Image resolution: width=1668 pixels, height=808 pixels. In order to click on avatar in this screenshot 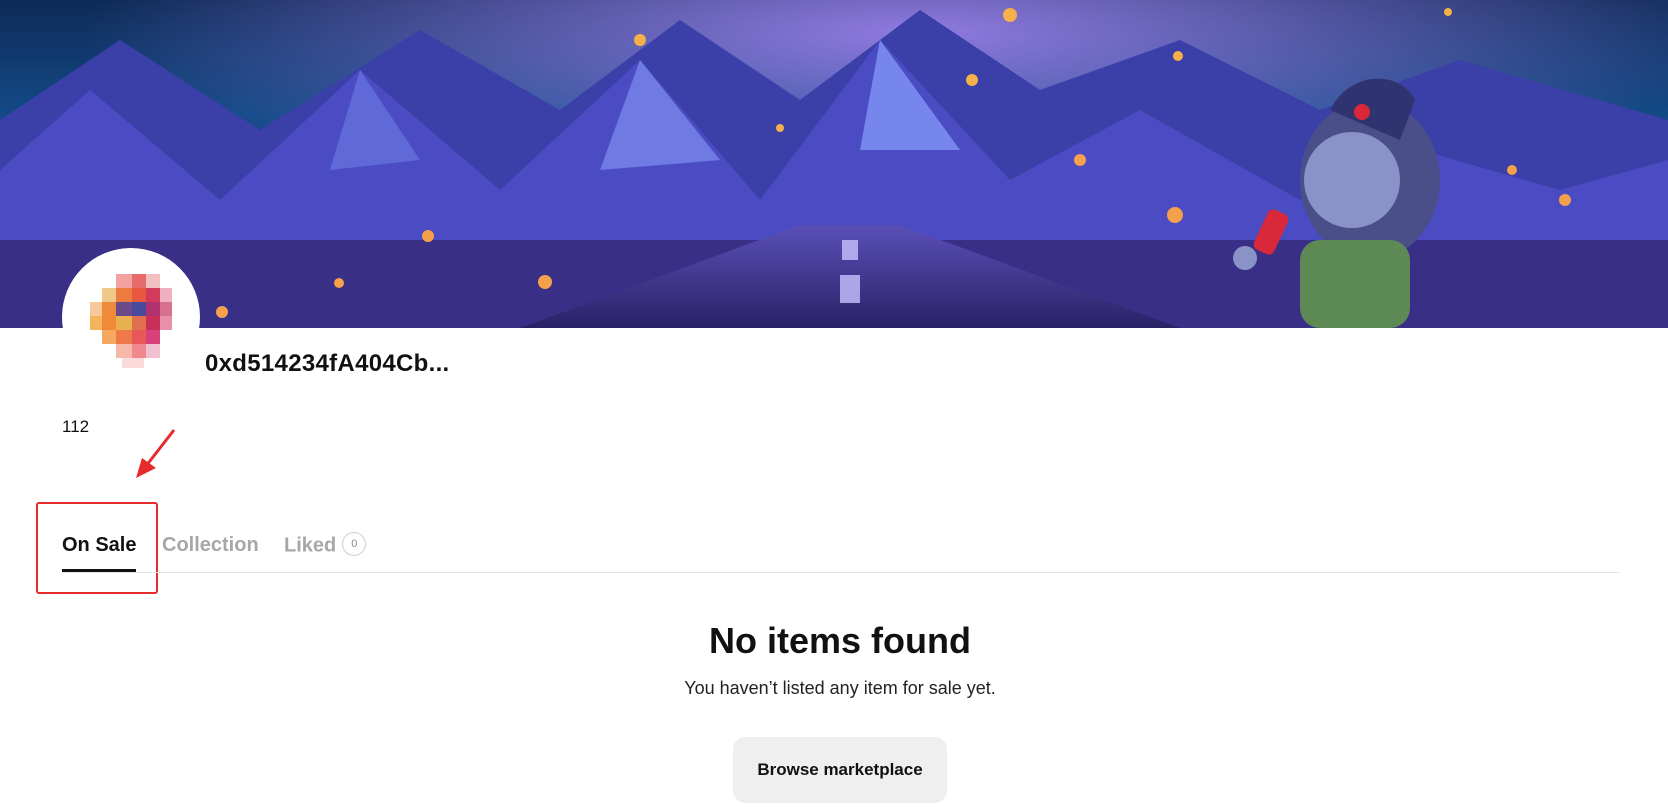, I will do `click(131, 317)`.